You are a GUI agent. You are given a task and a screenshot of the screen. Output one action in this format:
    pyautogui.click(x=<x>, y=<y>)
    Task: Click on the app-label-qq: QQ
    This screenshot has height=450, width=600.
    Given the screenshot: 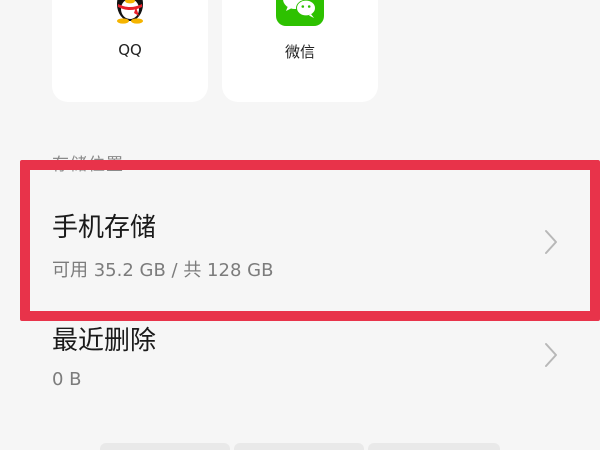 What is the action you would take?
    pyautogui.click(x=130, y=50)
    